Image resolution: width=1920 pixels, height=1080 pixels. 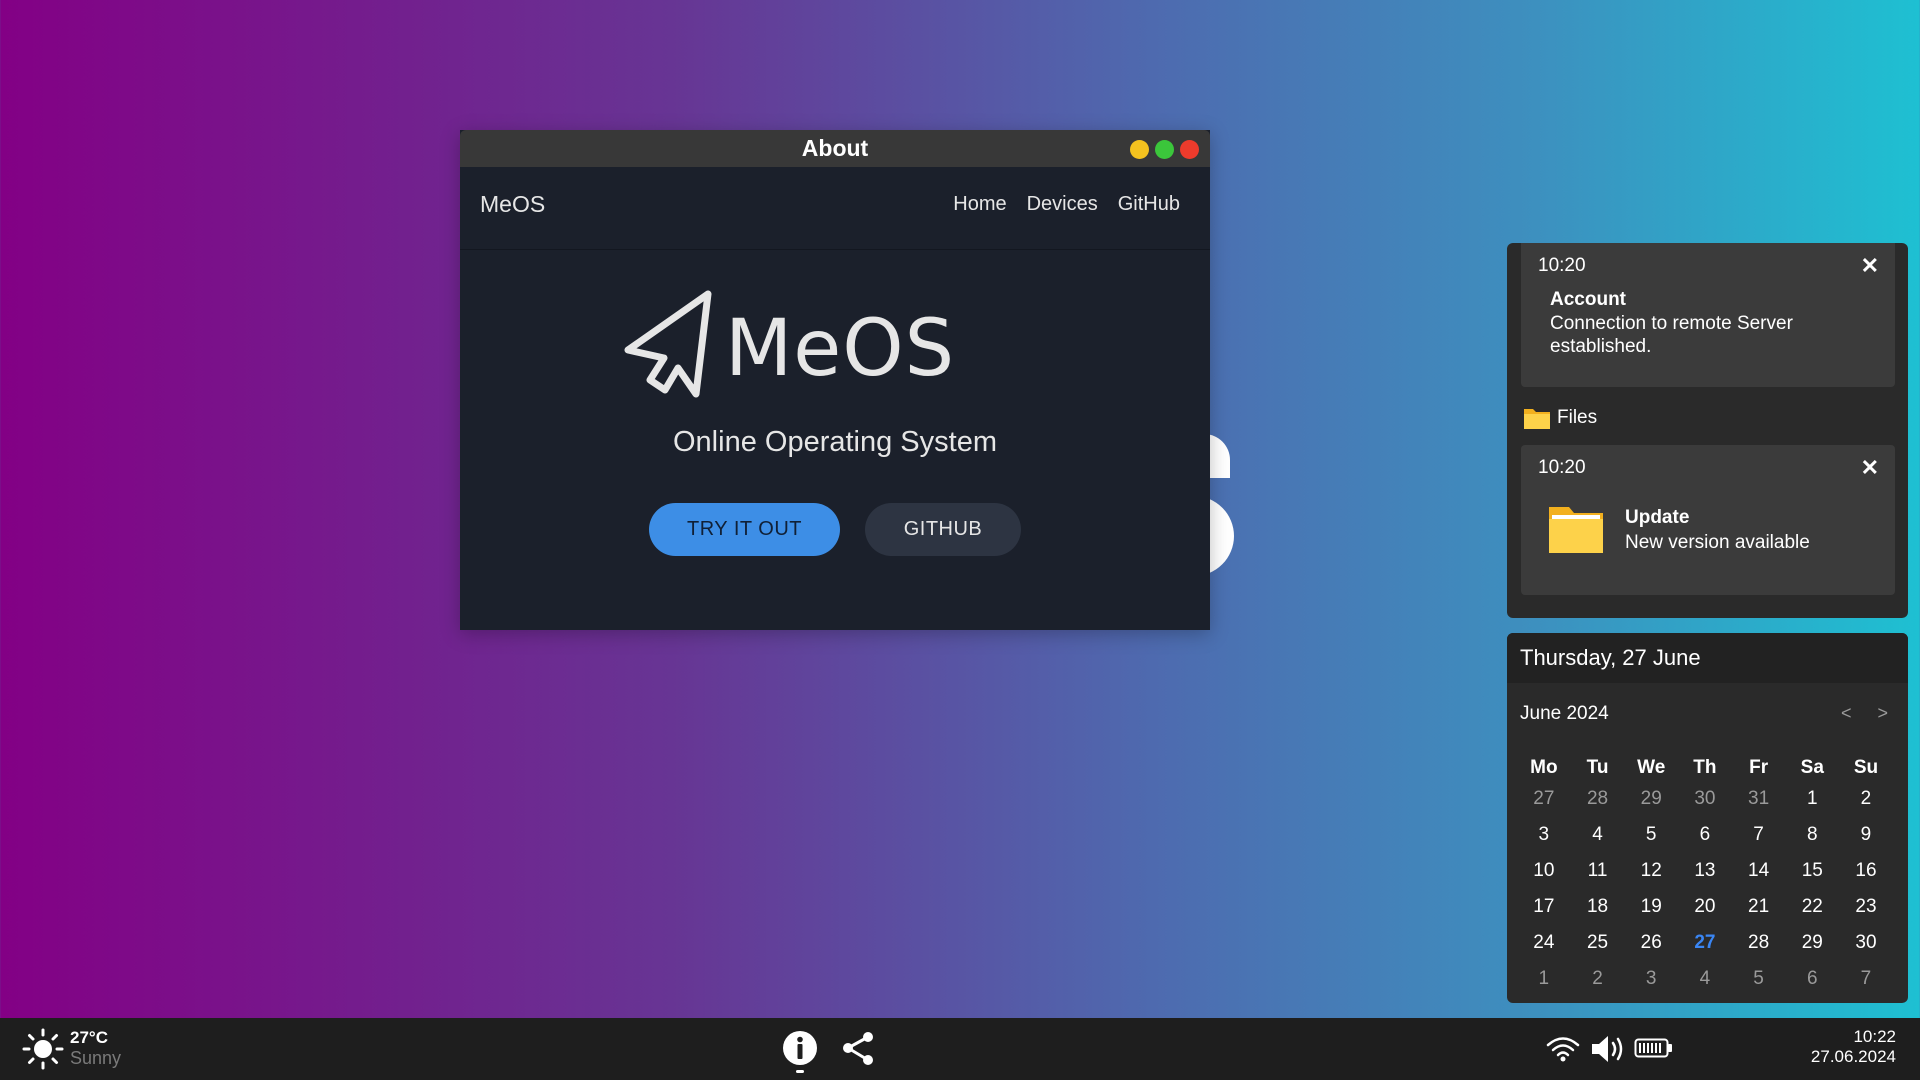 I want to click on close-button, so click(x=1189, y=149).